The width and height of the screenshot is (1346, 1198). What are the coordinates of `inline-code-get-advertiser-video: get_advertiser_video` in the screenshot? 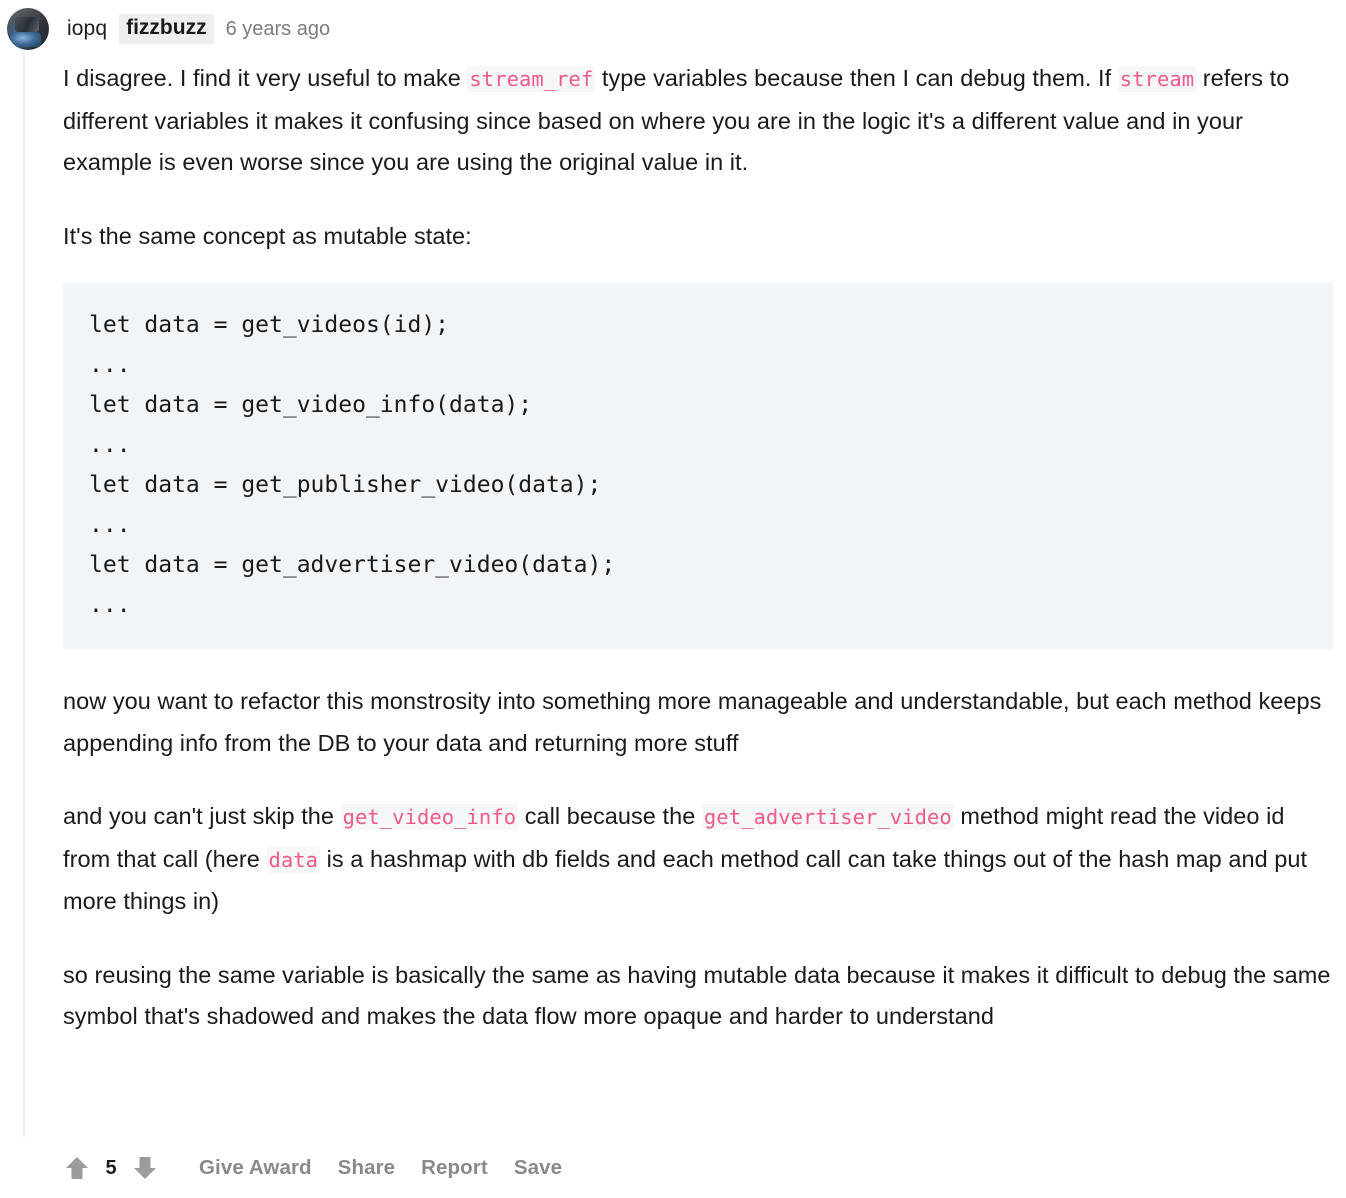 It's located at (827, 817).